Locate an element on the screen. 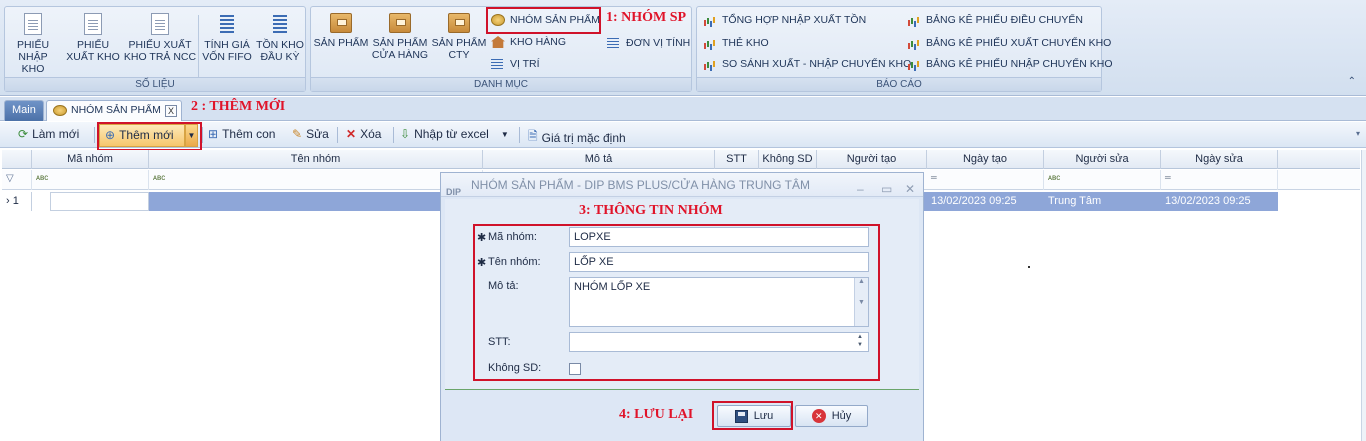 The image size is (1366, 441). warehouse-icon is located at coordinates (498, 42).